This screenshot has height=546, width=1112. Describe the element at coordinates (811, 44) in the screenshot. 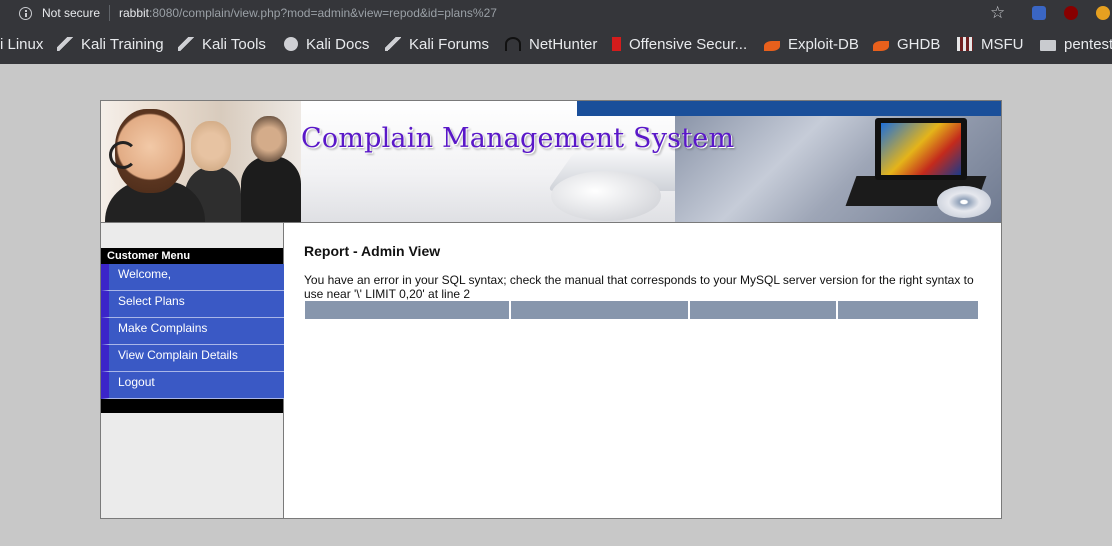

I see `bookmark-exploit-db: Exploit-DB` at that location.